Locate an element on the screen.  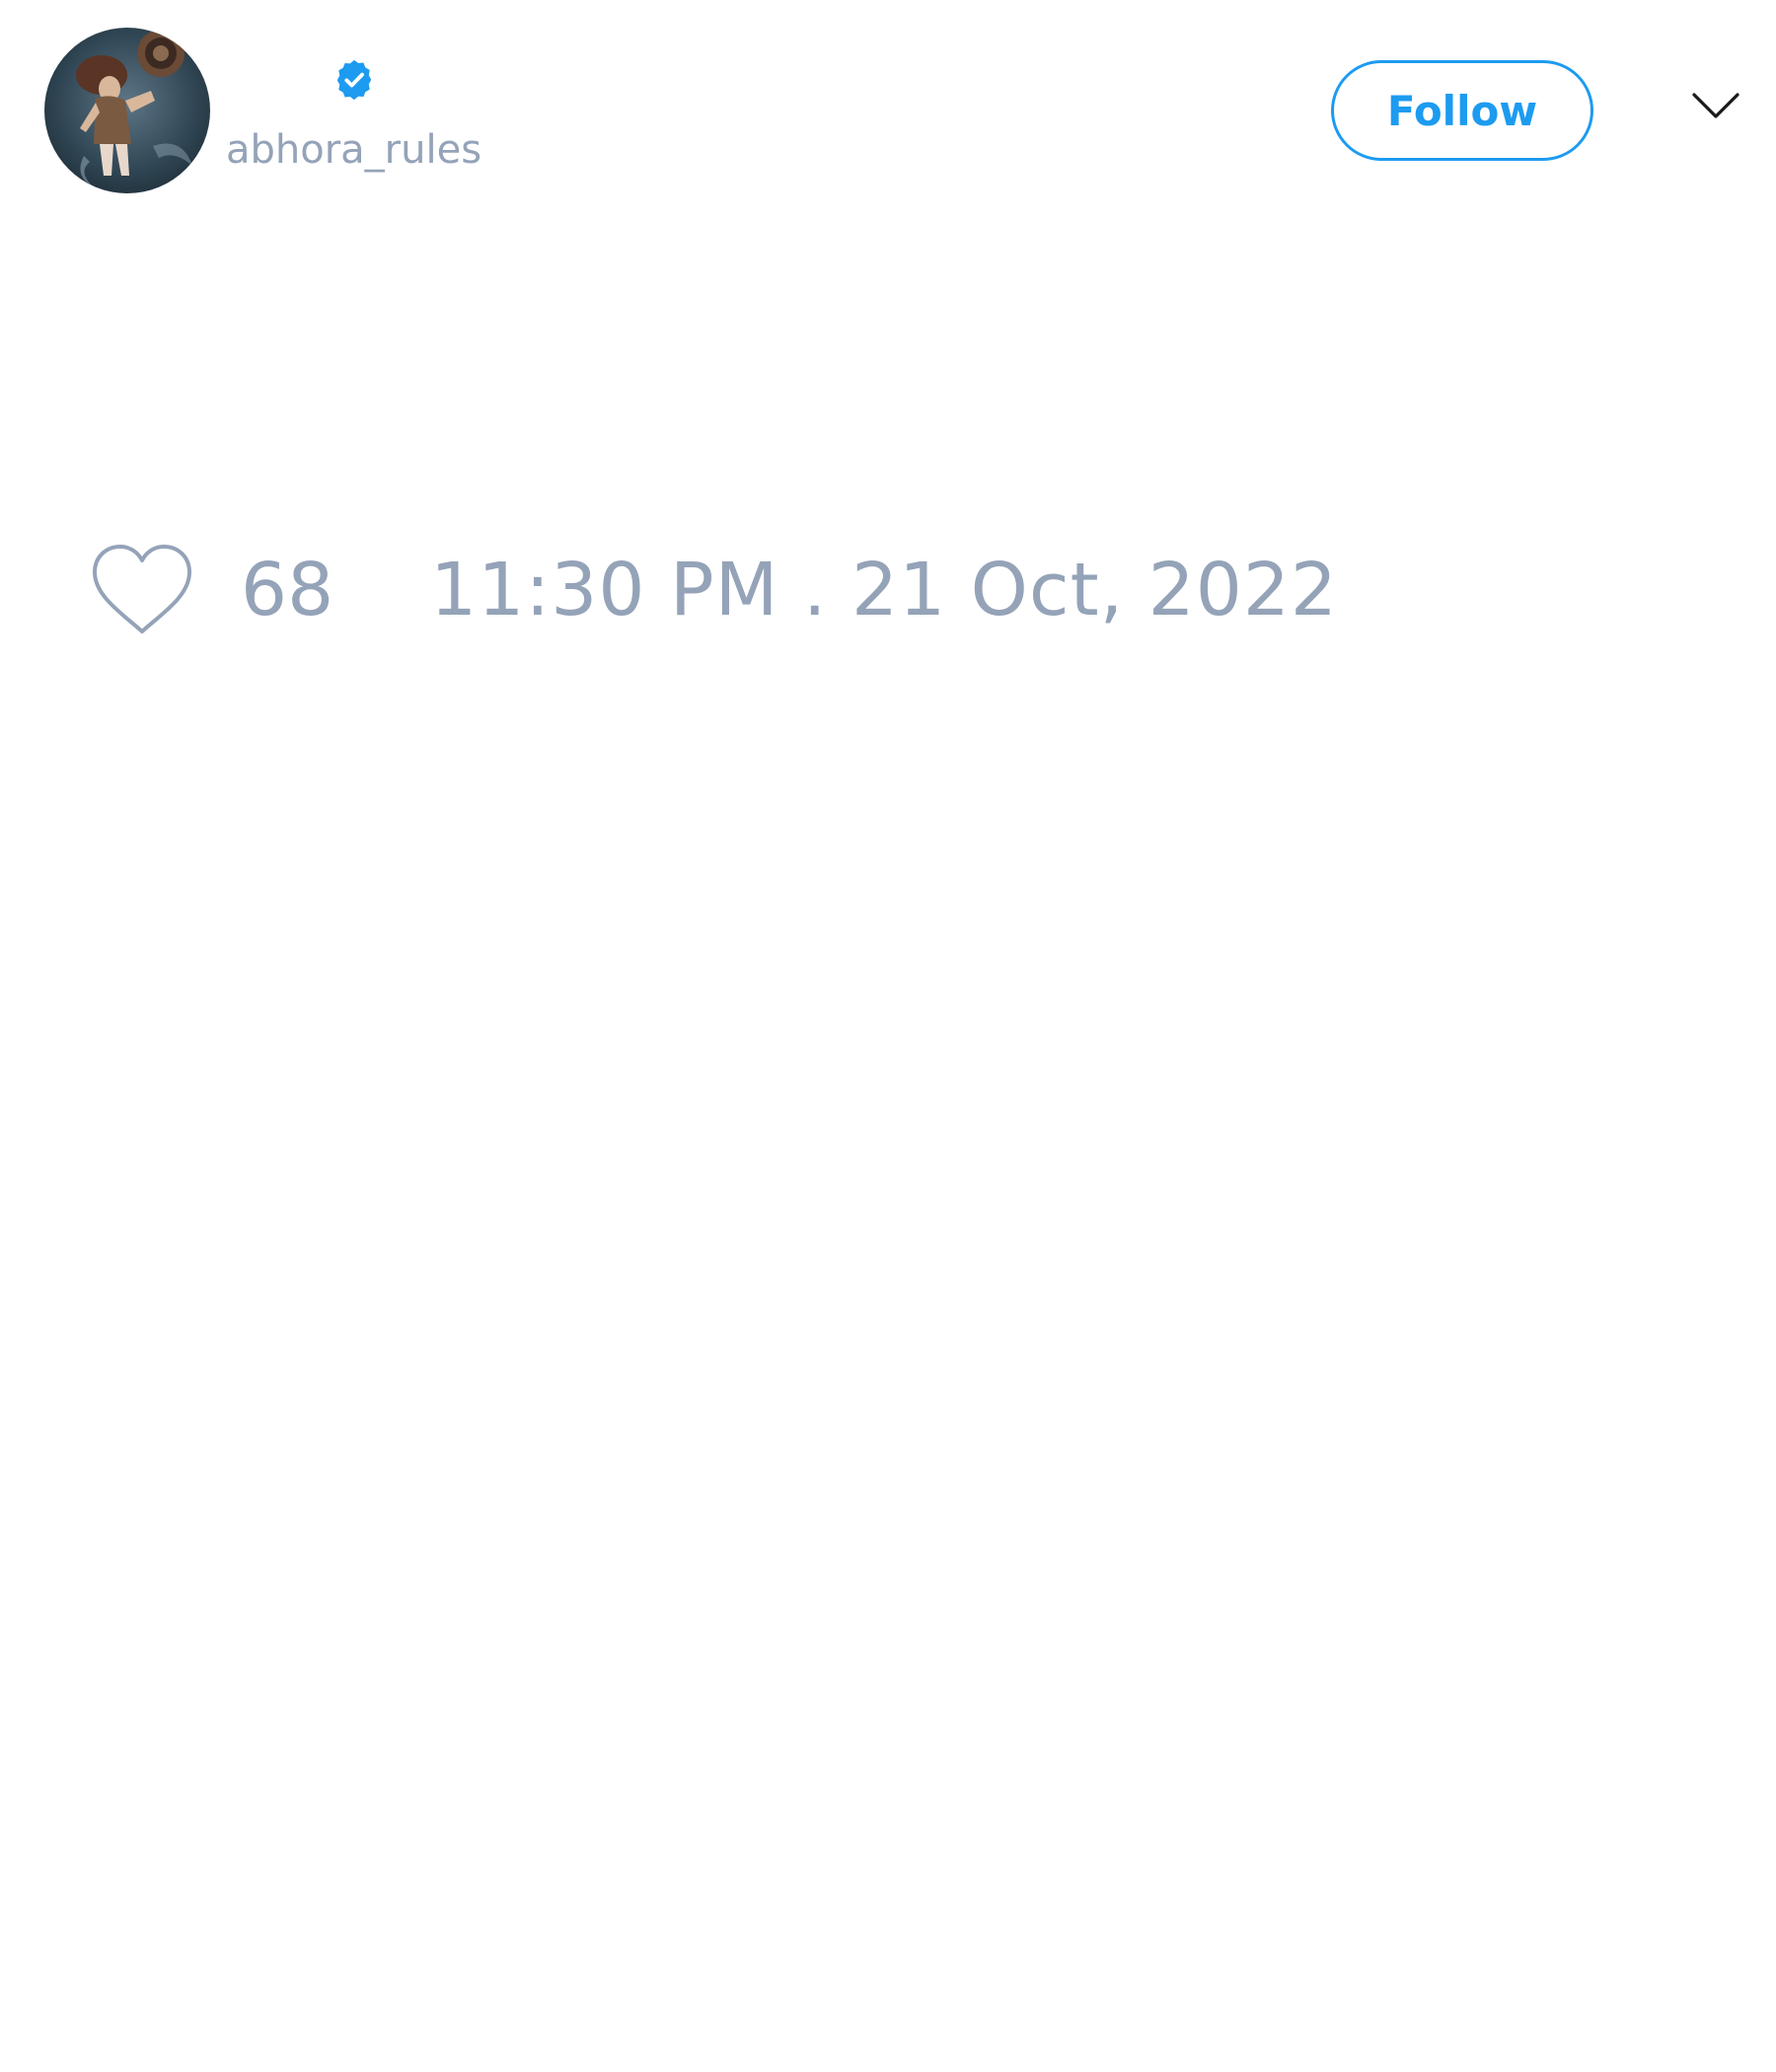
avatar is located at coordinates (127, 111).